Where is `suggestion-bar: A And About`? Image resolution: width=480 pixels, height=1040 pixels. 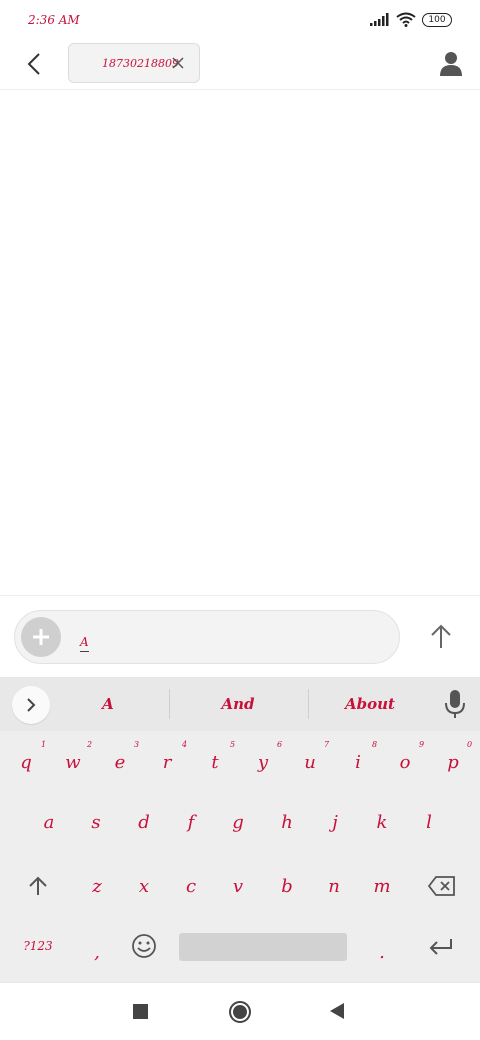
suggestion-bar: A And About is located at coordinates (240, 704).